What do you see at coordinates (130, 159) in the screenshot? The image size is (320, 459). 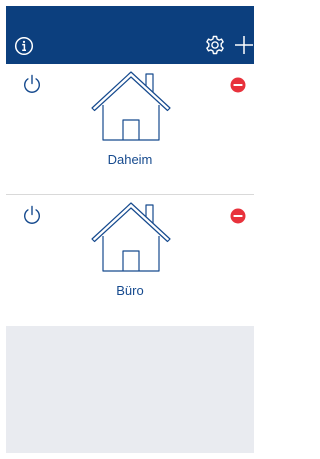 I see `location-name: Daheim` at bounding box center [130, 159].